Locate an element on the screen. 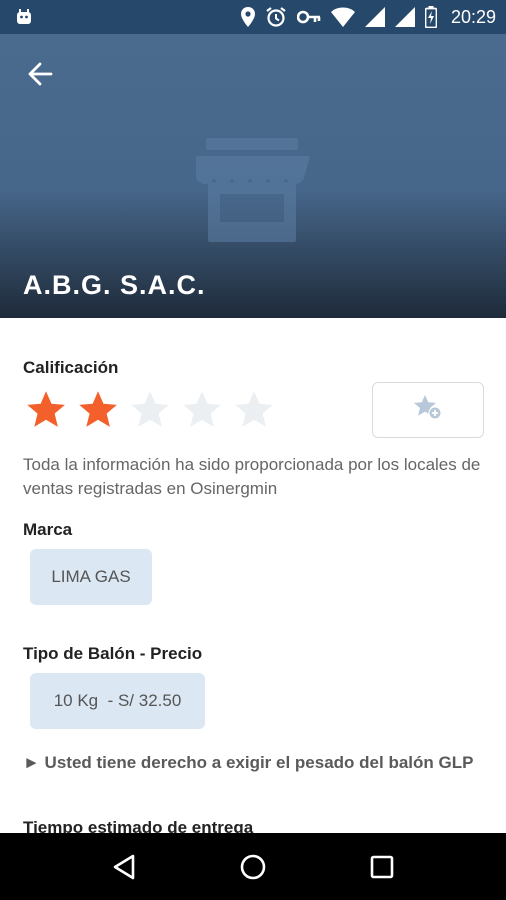 The image size is (506, 900). balloon-label: Tipo de Balón - Precio is located at coordinates (113, 653).